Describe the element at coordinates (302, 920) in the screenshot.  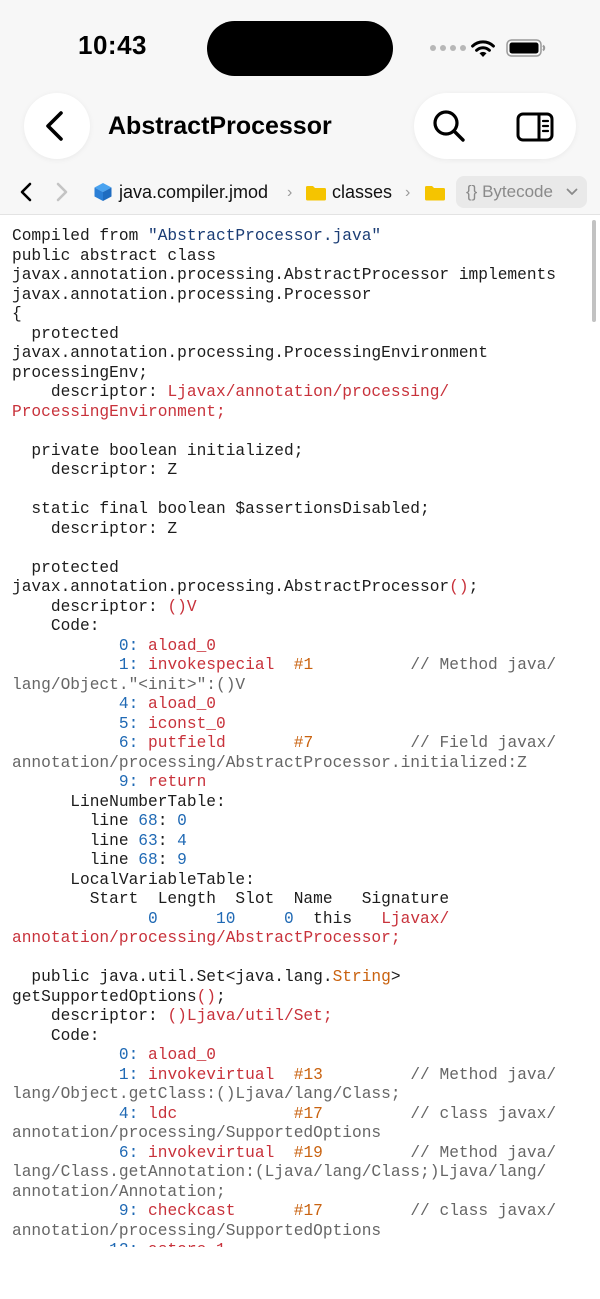
I see `code-line: 0 10 0 this Ljavax/` at that location.